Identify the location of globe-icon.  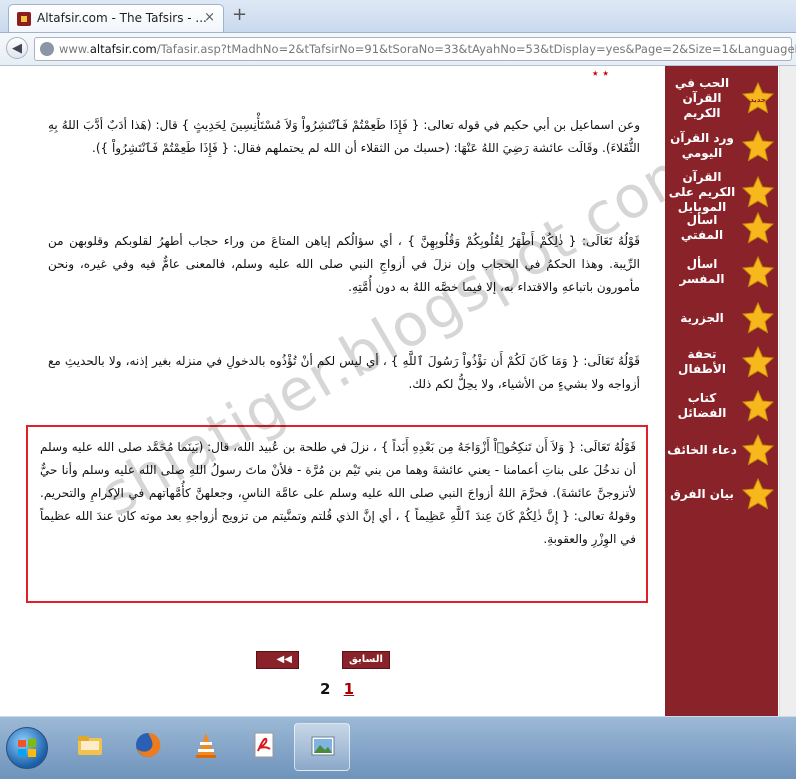
(47, 49).